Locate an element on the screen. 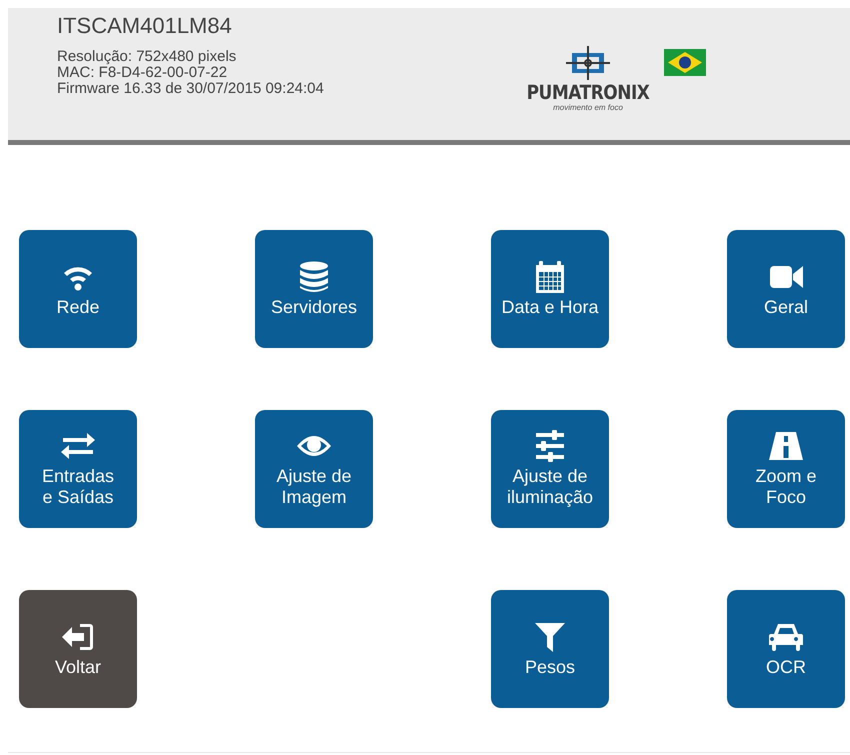 The height and width of the screenshot is (755, 850). filter-icon is located at coordinates (550, 636).